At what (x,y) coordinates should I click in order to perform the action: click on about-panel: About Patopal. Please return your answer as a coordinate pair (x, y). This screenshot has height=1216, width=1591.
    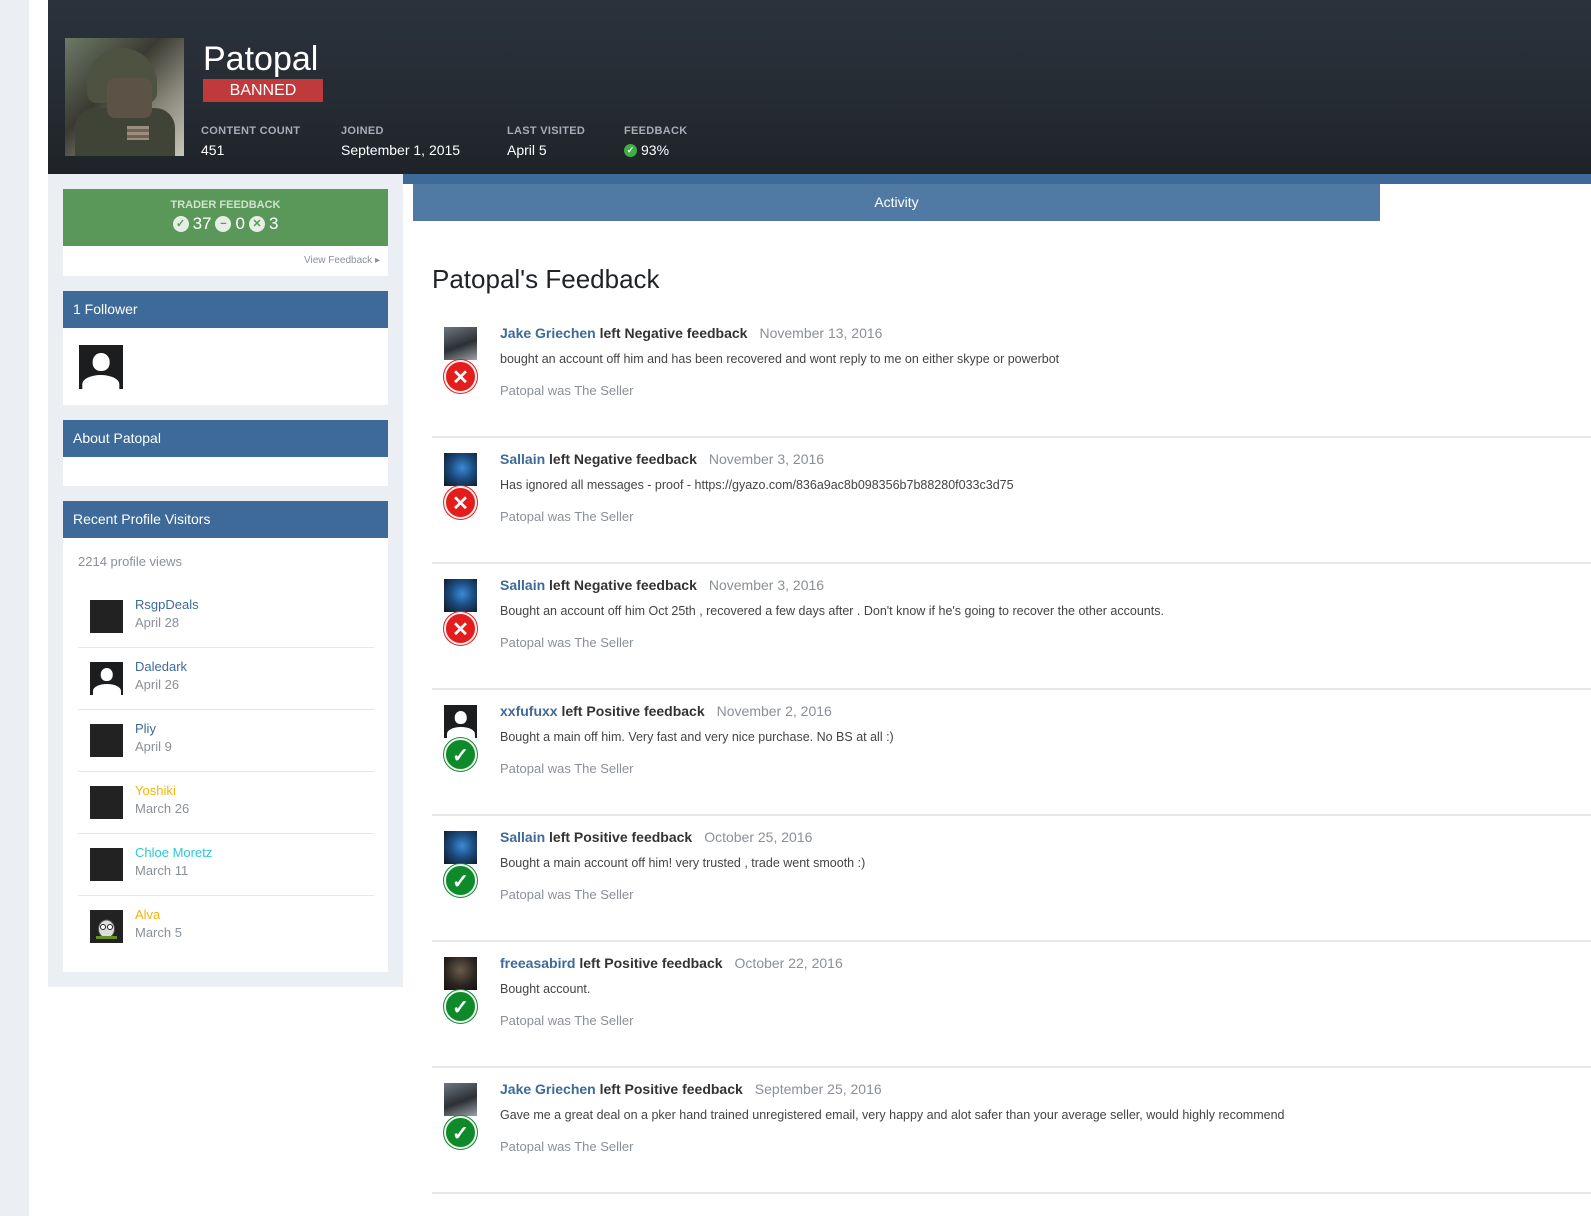
    Looking at the image, I should click on (225, 438).